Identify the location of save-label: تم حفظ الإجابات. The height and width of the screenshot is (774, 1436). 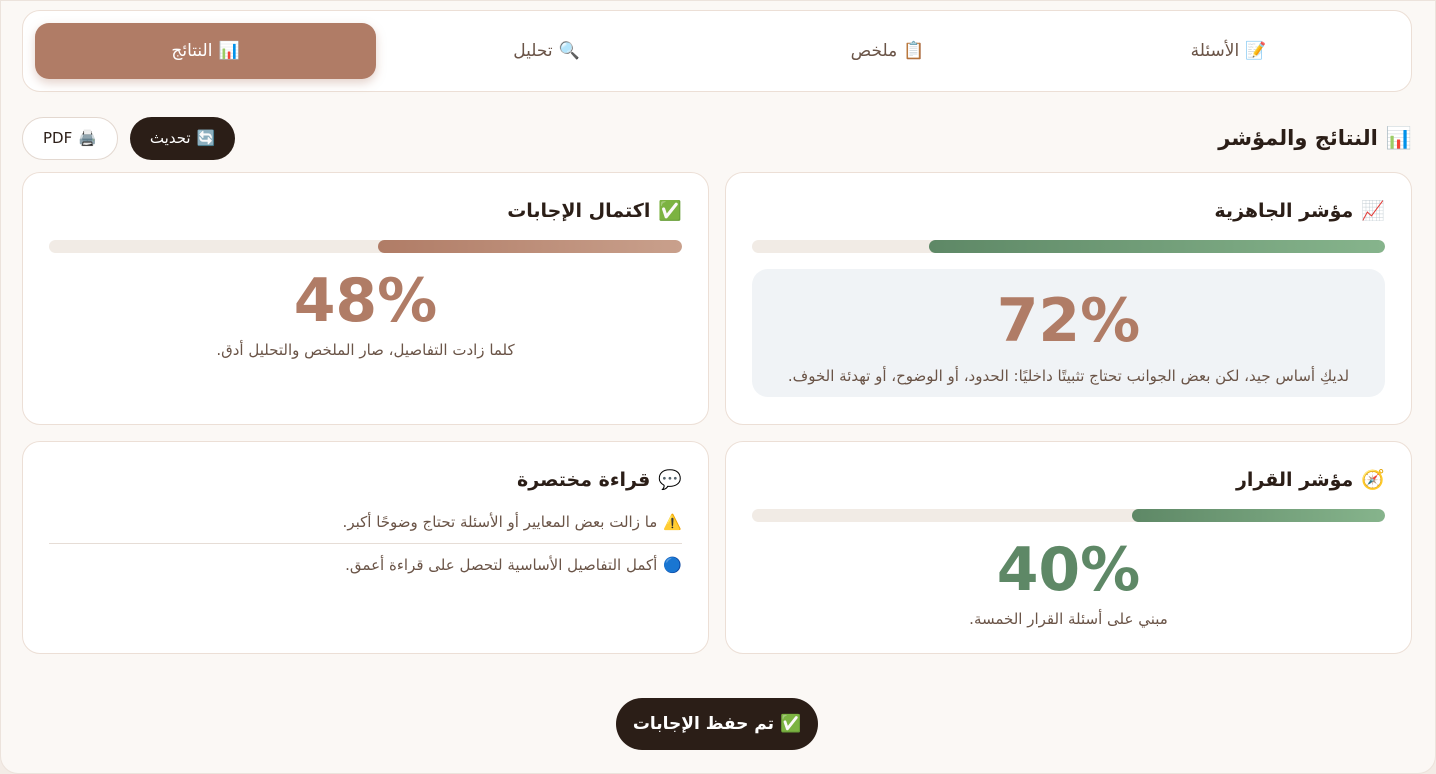
(703, 724).